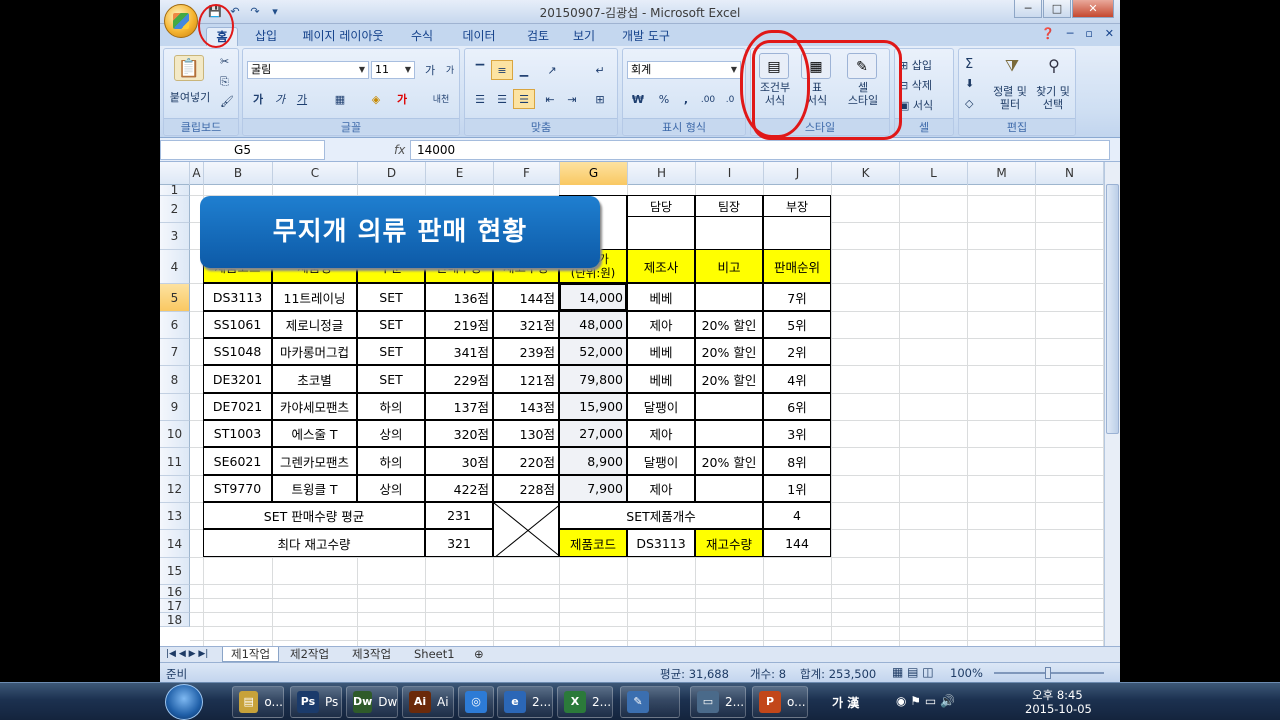 The image size is (1280, 720). What do you see at coordinates (593, 406) in the screenshot?
I see `data-cell-9-5: 15,900` at bounding box center [593, 406].